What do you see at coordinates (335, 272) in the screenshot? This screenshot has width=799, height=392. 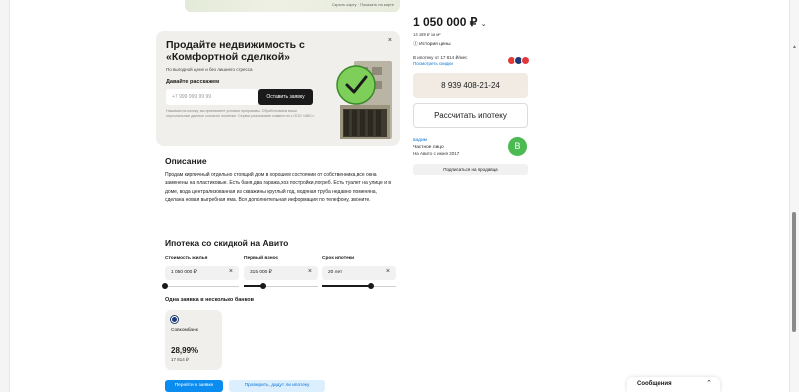 I see `loan-term-value: 20 лет` at bounding box center [335, 272].